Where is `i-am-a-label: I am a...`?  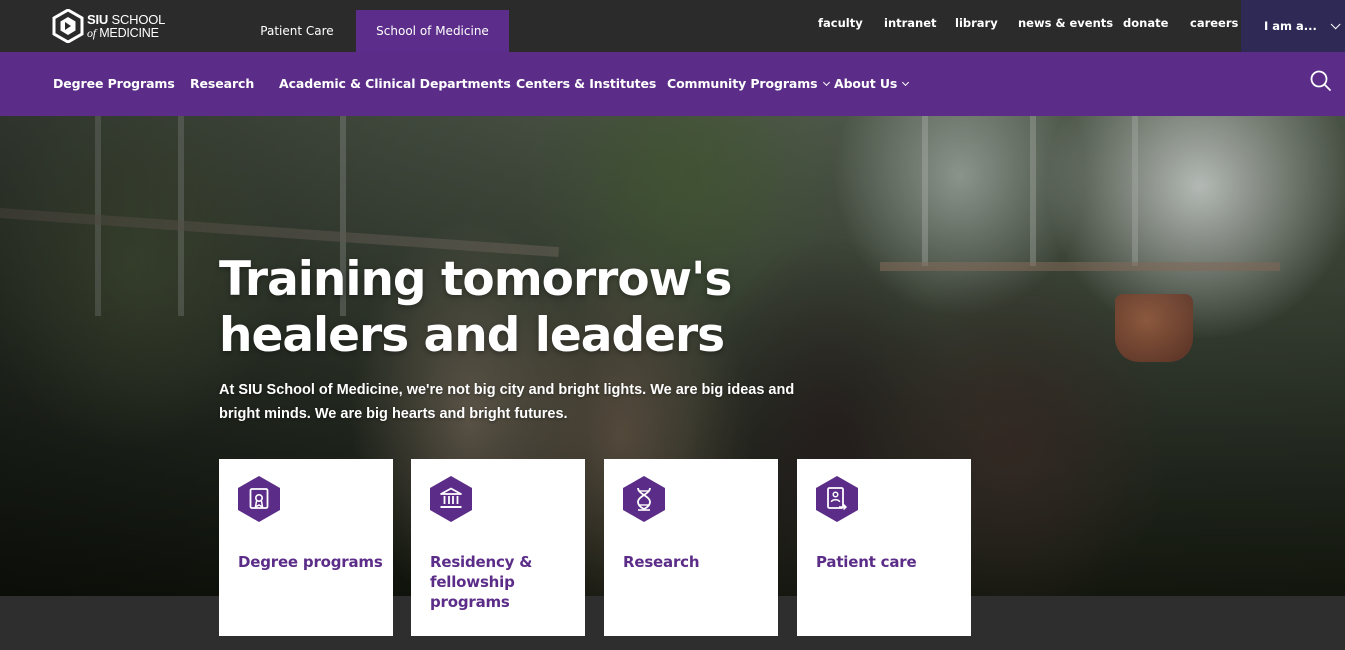 i-am-a-label: I am a... is located at coordinates (1290, 26).